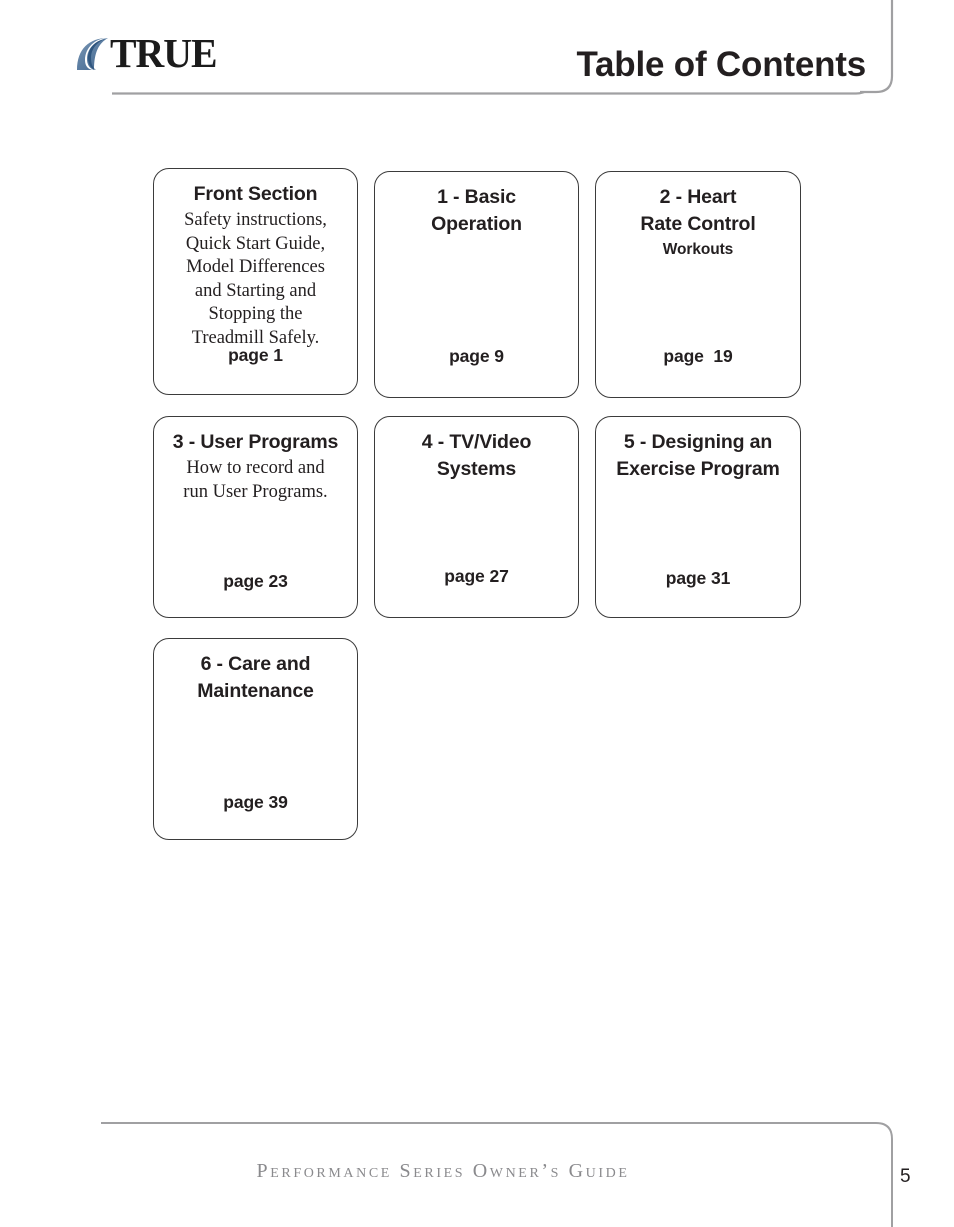 The height and width of the screenshot is (1227, 954). Describe the element at coordinates (477, 55) in the screenshot. I see `page-header: TRUE Table of Contents` at that location.